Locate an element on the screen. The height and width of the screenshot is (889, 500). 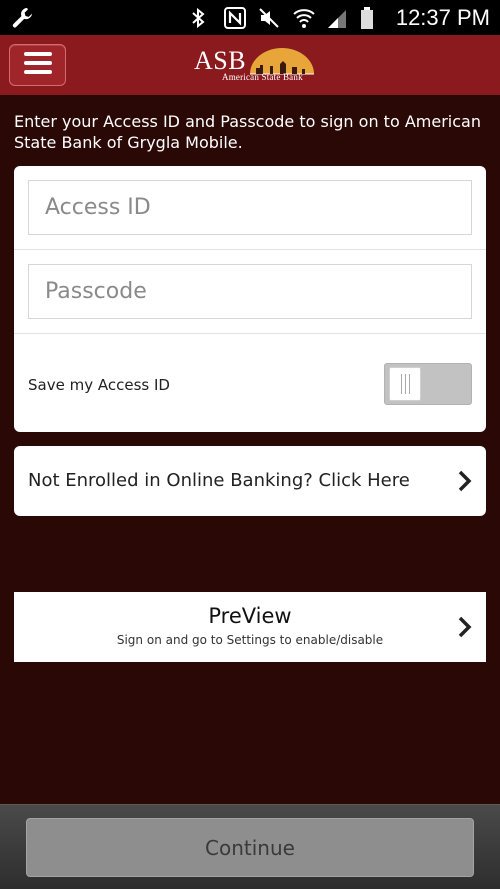
access-id-row is located at coordinates (250, 208).